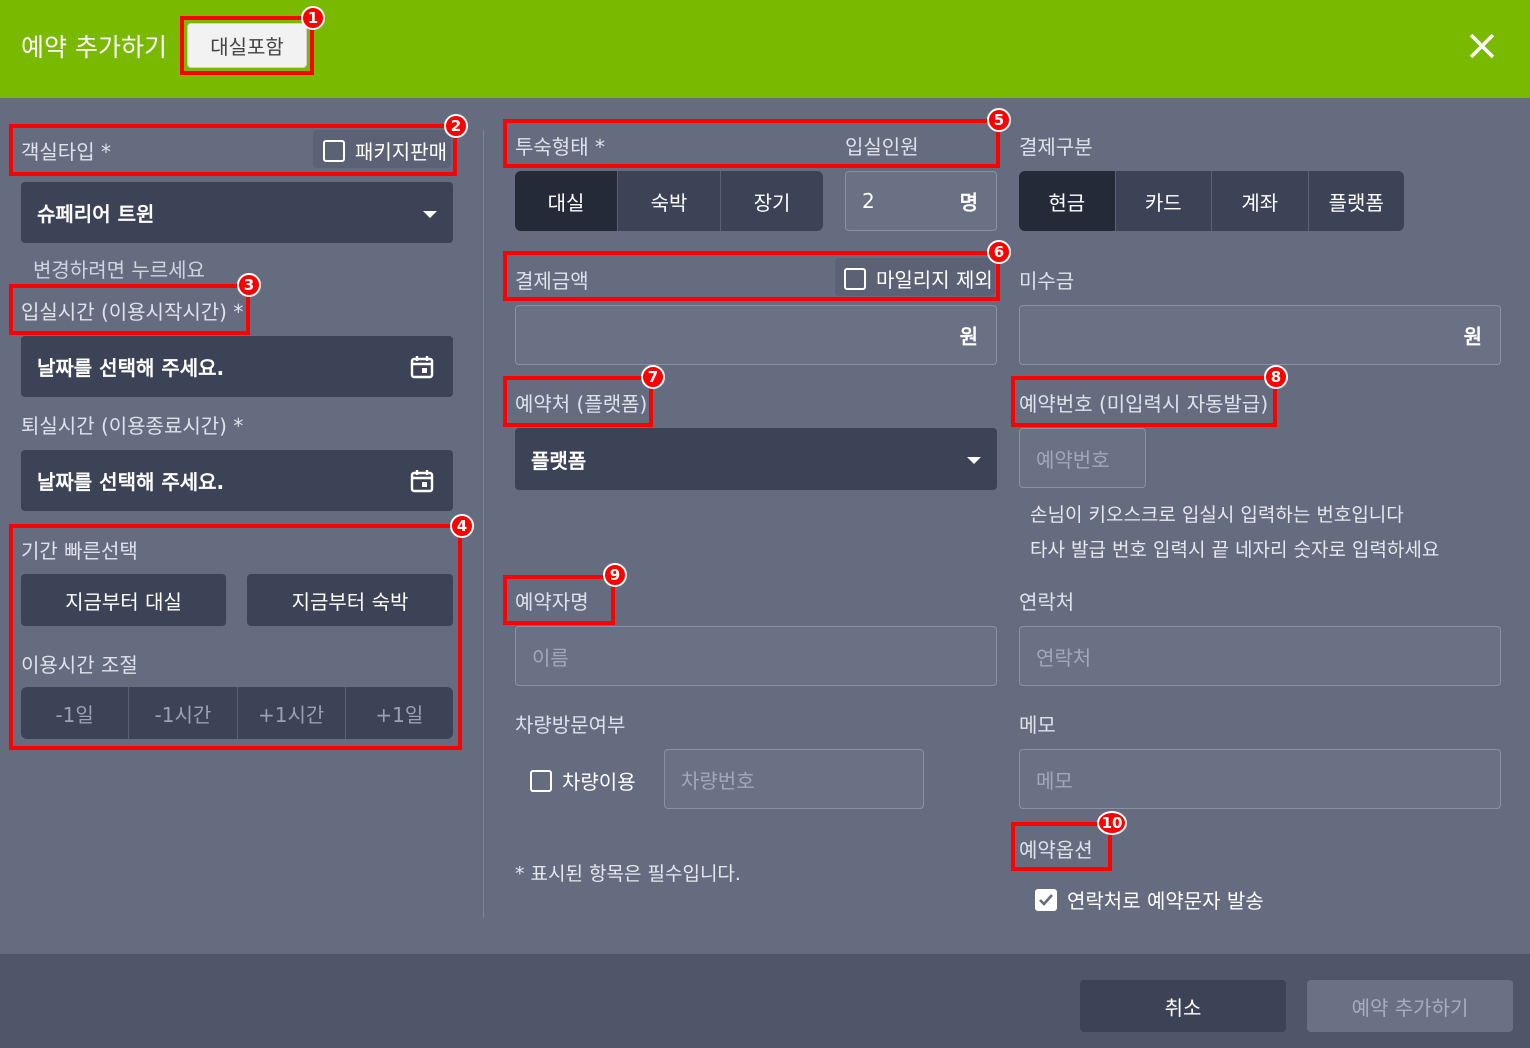 The image size is (1530, 1048). I want to click on vehicle-placeholder: 차량번호, so click(718, 780).